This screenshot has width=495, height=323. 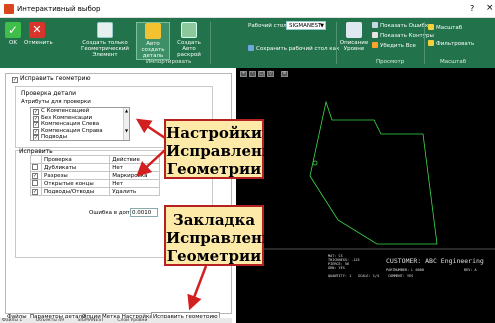 What do you see at coordinates (134, 191) in the screenshot?
I see `row-action: Удалить` at bounding box center [134, 191].